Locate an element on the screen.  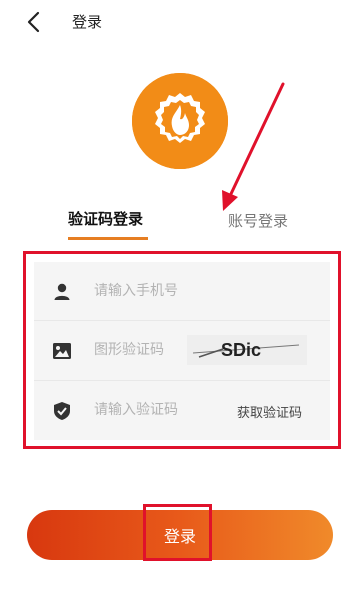
flame-badge-icon is located at coordinates (180, 121).